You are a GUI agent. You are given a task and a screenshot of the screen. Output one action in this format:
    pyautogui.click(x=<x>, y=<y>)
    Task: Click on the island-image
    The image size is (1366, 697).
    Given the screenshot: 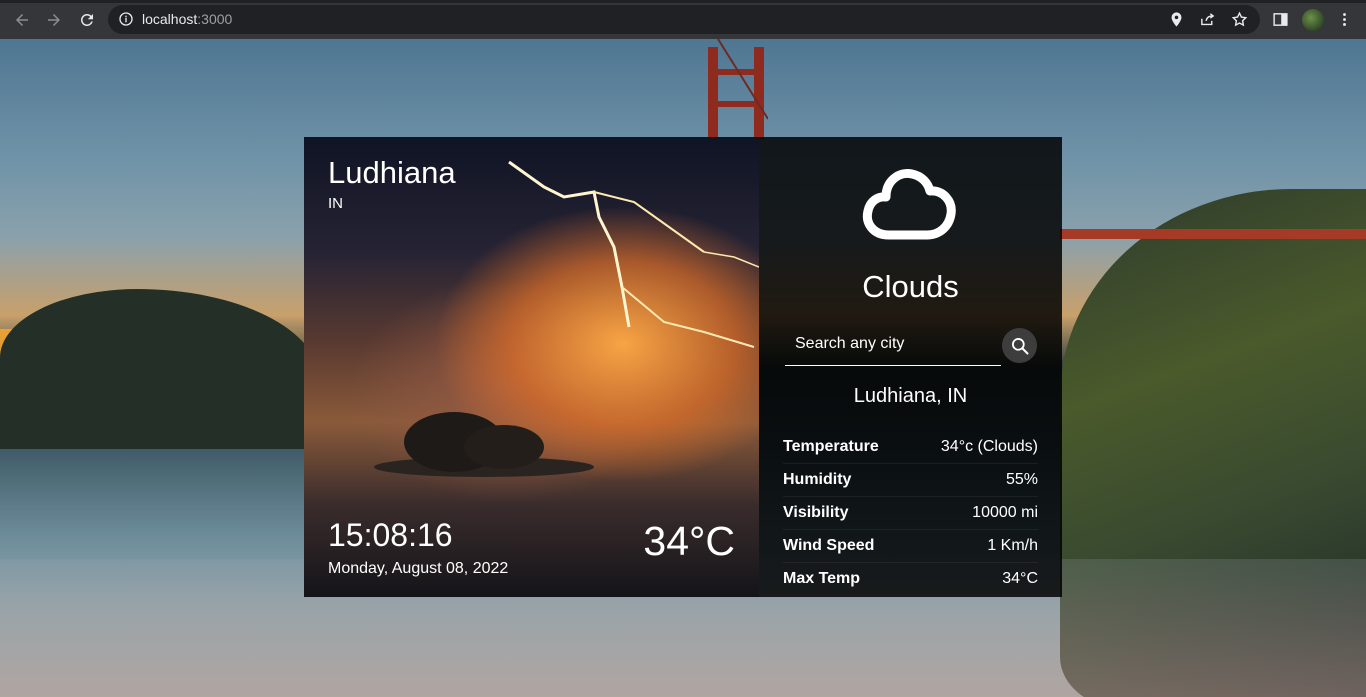 What is the action you would take?
    pyautogui.click(x=484, y=444)
    